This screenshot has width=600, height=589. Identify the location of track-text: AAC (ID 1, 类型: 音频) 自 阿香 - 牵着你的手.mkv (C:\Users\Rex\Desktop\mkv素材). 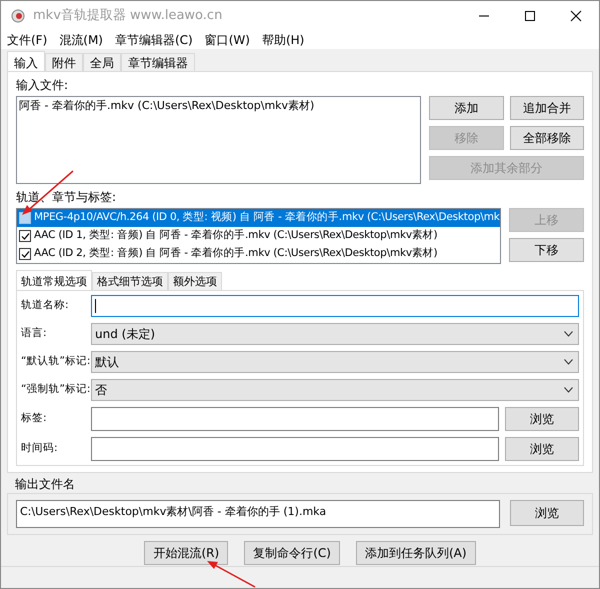
(236, 236).